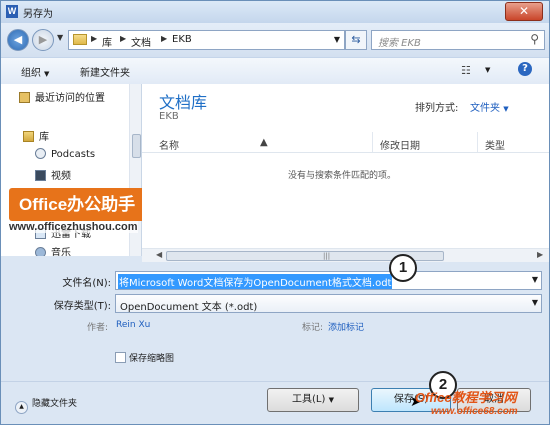  I want to click on tags-label: 标记:, so click(313, 328).